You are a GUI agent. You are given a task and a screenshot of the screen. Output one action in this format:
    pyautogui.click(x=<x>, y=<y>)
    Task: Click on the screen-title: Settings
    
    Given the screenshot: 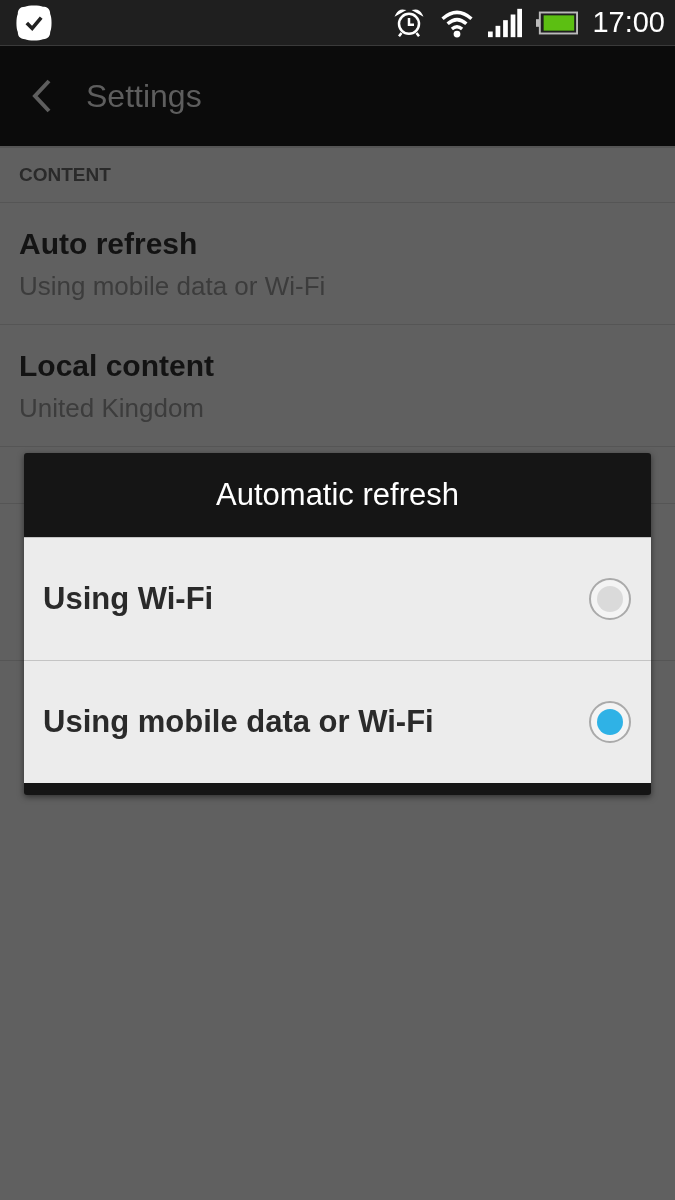 What is the action you would take?
    pyautogui.click(x=144, y=96)
    